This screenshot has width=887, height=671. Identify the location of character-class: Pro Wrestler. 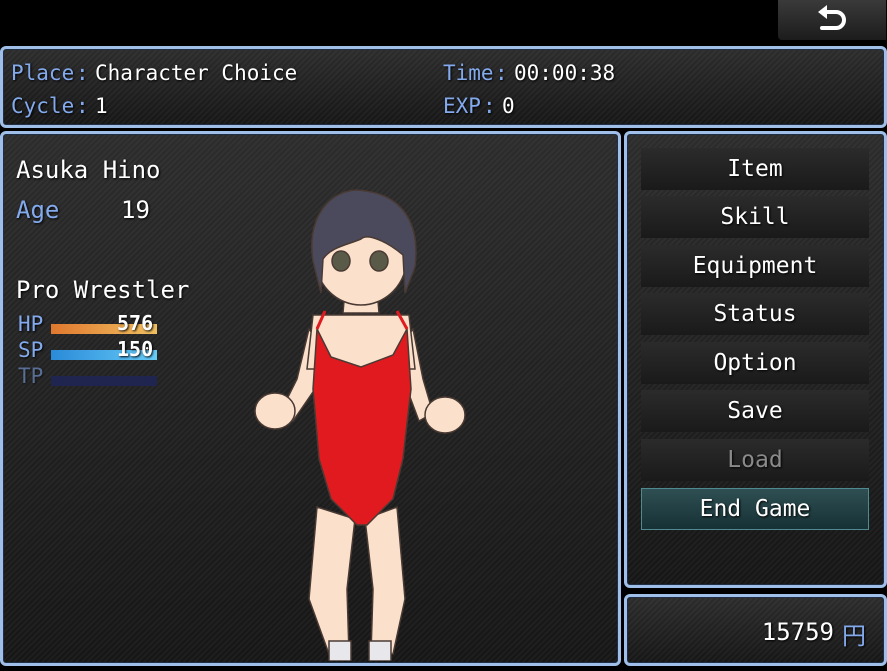
(103, 290).